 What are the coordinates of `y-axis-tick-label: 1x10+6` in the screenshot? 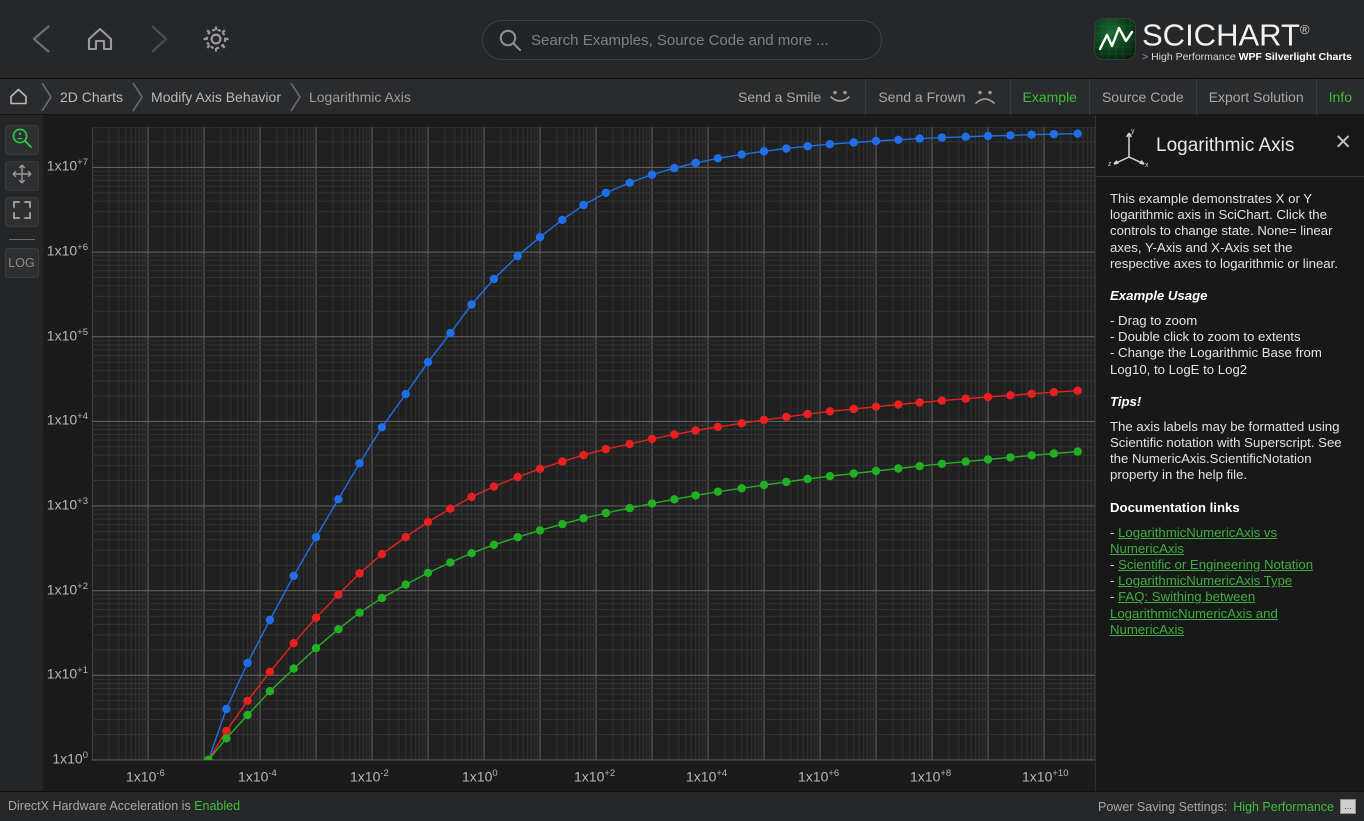 It's located at (67, 250).